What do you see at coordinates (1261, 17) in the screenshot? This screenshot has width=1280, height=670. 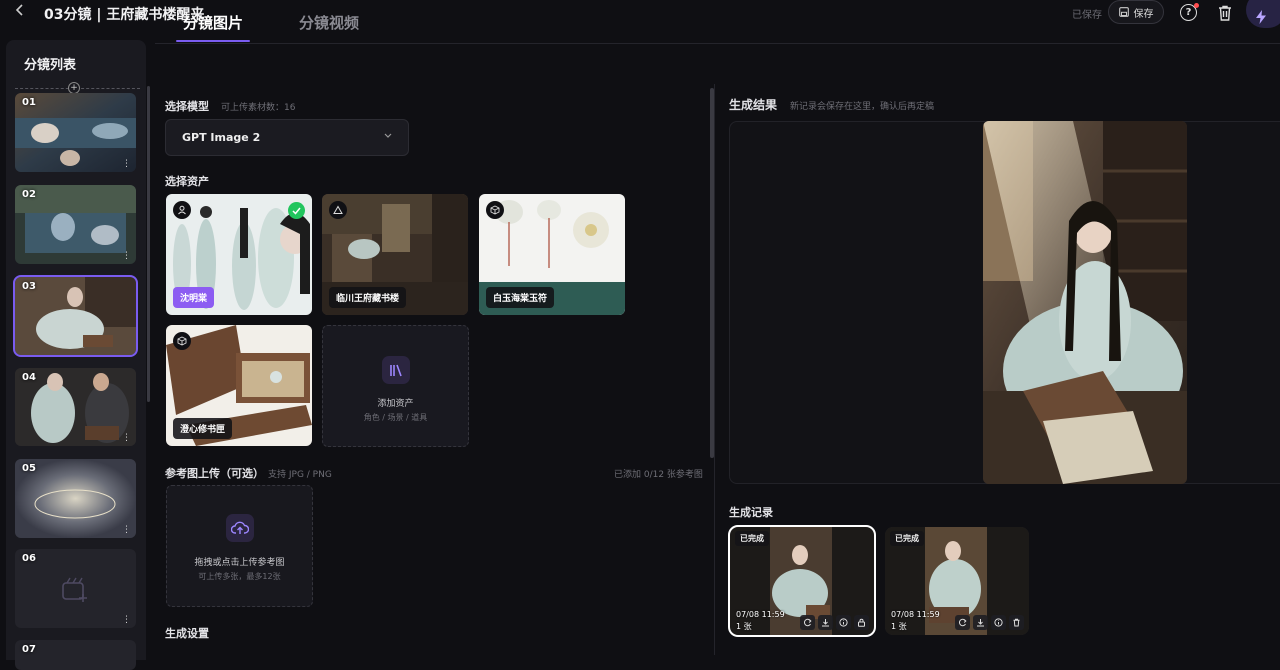 I see `bolt-icon` at bounding box center [1261, 17].